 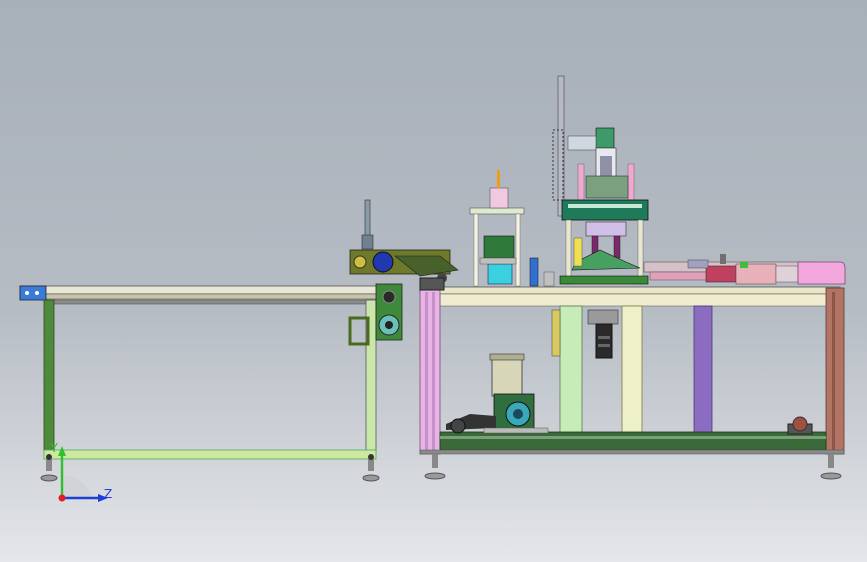 I want to click on conveyor-top-rail, so click(x=208, y=290).